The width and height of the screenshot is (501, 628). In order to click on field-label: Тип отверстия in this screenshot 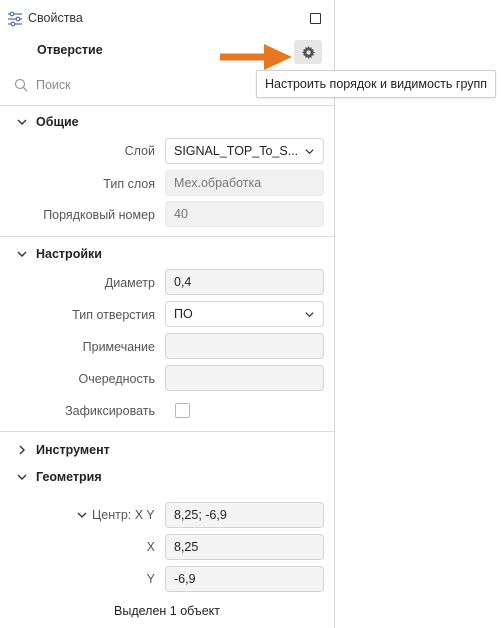, I will do `click(113, 315)`.